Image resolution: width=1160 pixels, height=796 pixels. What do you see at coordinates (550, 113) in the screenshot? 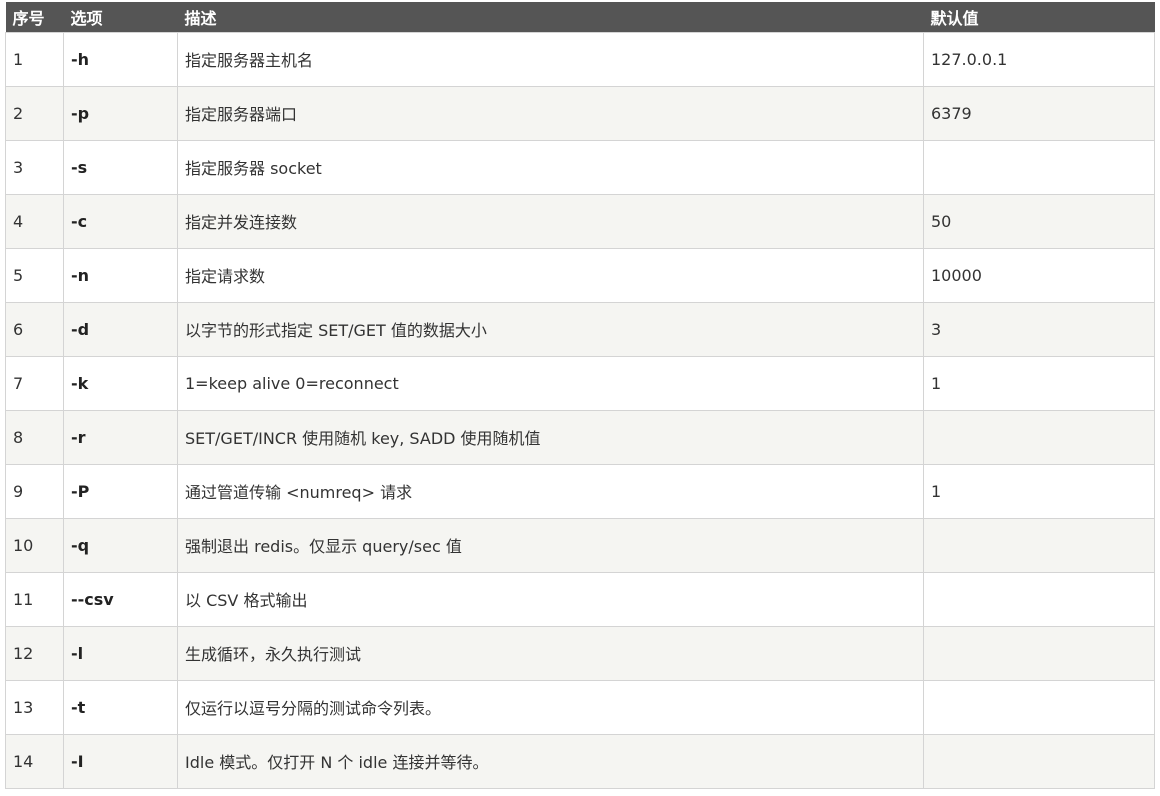
I see `cell-description: 指定服务器端口` at bounding box center [550, 113].